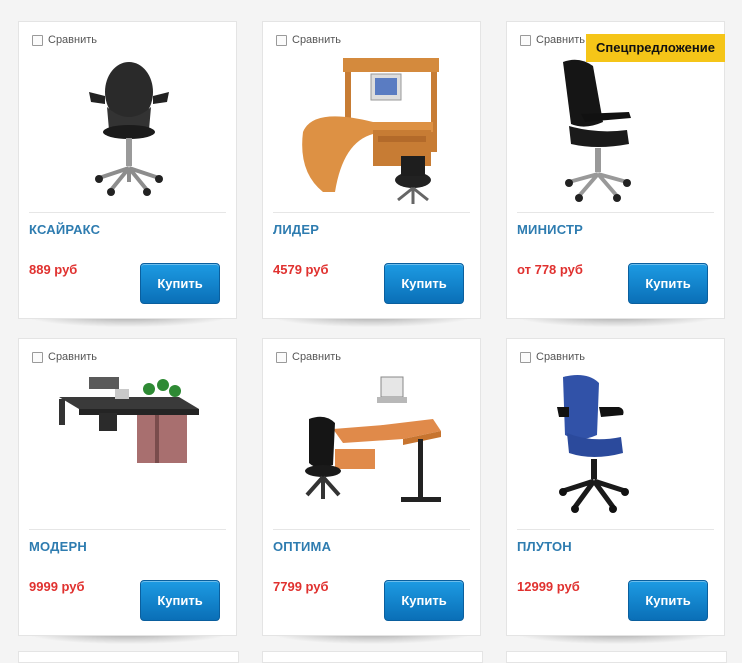 The height and width of the screenshot is (663, 742). Describe the element at coordinates (57, 586) in the screenshot. I see `product-price: 9999 руб` at that location.